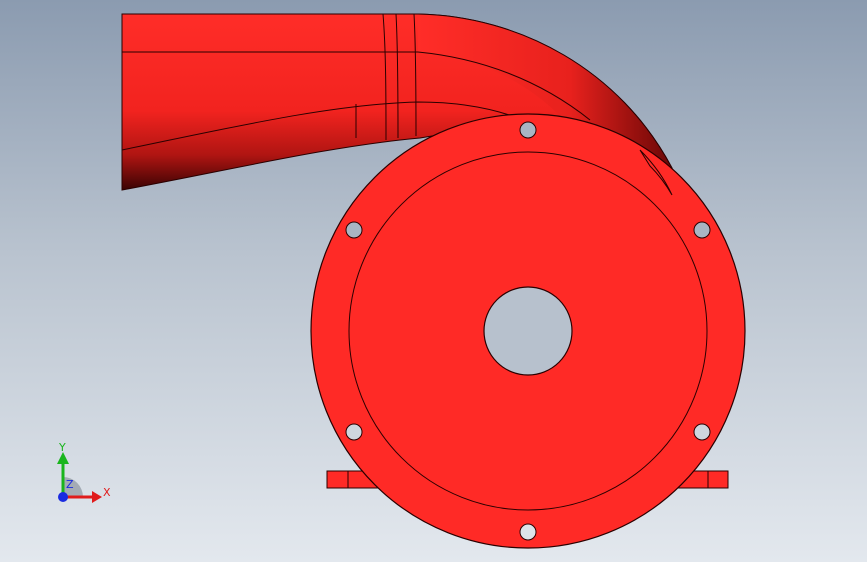  I want to click on x-axis-arrowhead, so click(97, 497).